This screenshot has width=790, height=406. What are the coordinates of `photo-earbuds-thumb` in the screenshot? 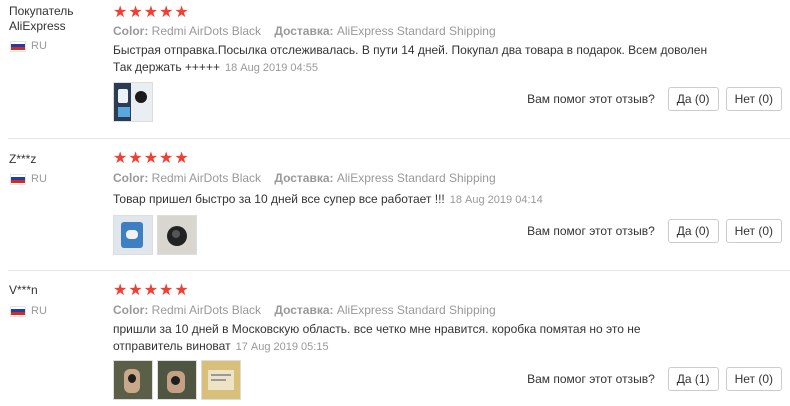 It's located at (177, 235).